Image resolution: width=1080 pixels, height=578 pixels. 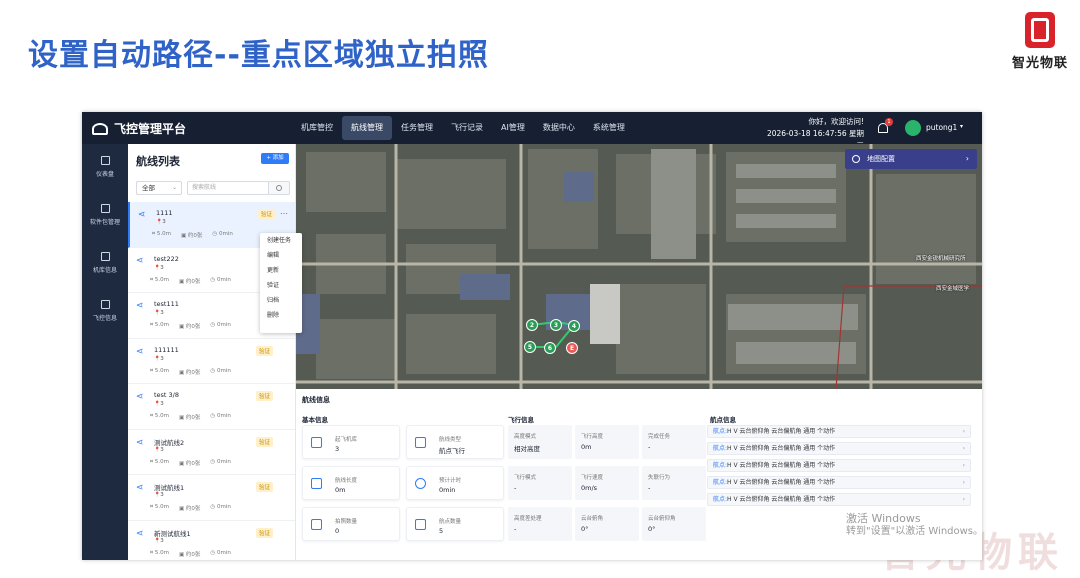 What do you see at coordinates (720, 482) in the screenshot?
I see `waypoint-prefix: 航点:` at bounding box center [720, 482].